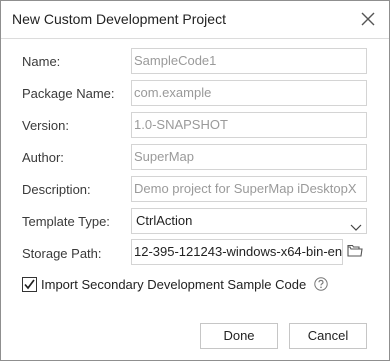 This screenshot has width=390, height=361. I want to click on folder-icon, so click(355, 251).